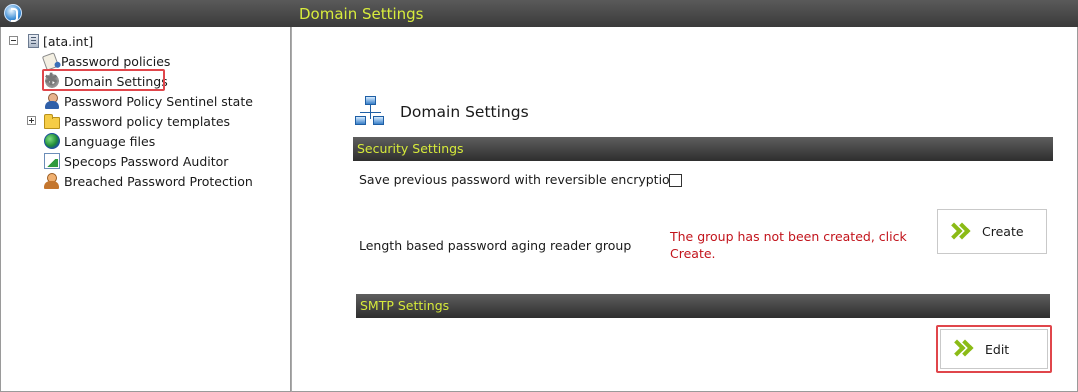 The height and width of the screenshot is (392, 1078). I want to click on tree-item-label: Password Policy Sentinel state, so click(158, 101).